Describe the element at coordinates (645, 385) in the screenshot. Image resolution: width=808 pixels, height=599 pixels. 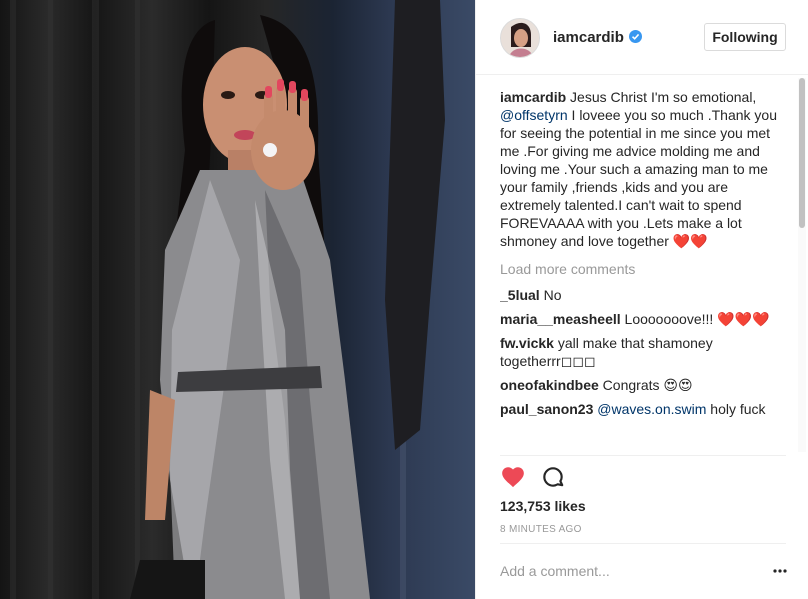
I see `comment-text: Congrats 😍😍` at that location.